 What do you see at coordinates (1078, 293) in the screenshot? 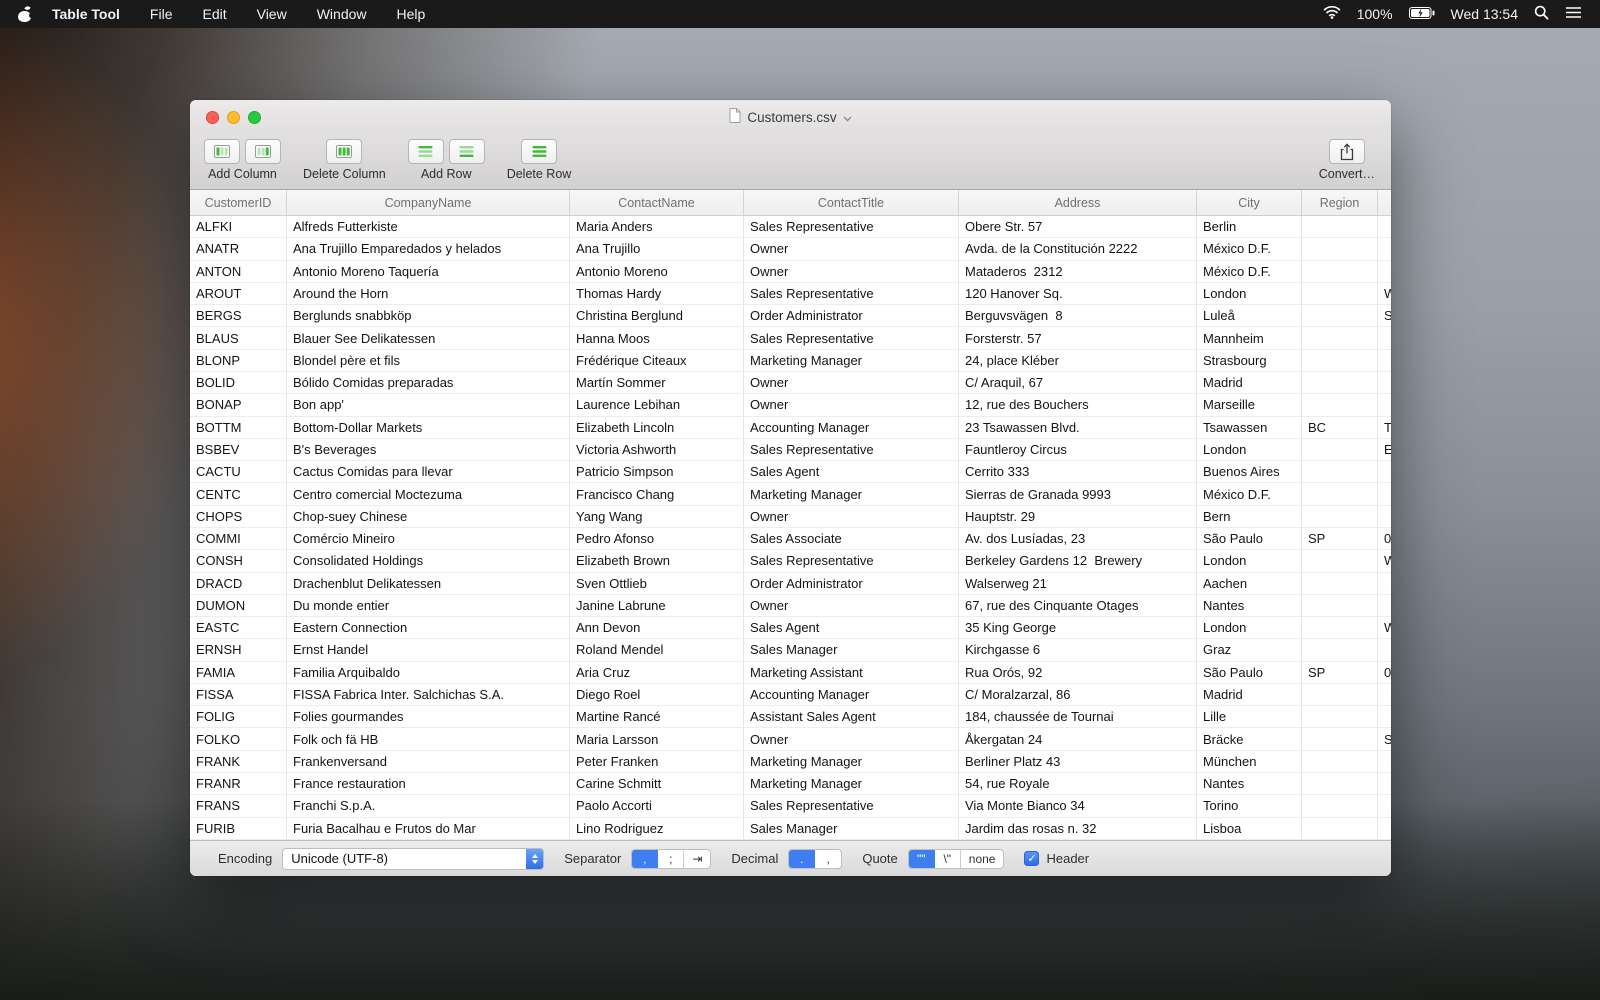
I see `table-cell: 120 Hanover Sq.` at bounding box center [1078, 293].